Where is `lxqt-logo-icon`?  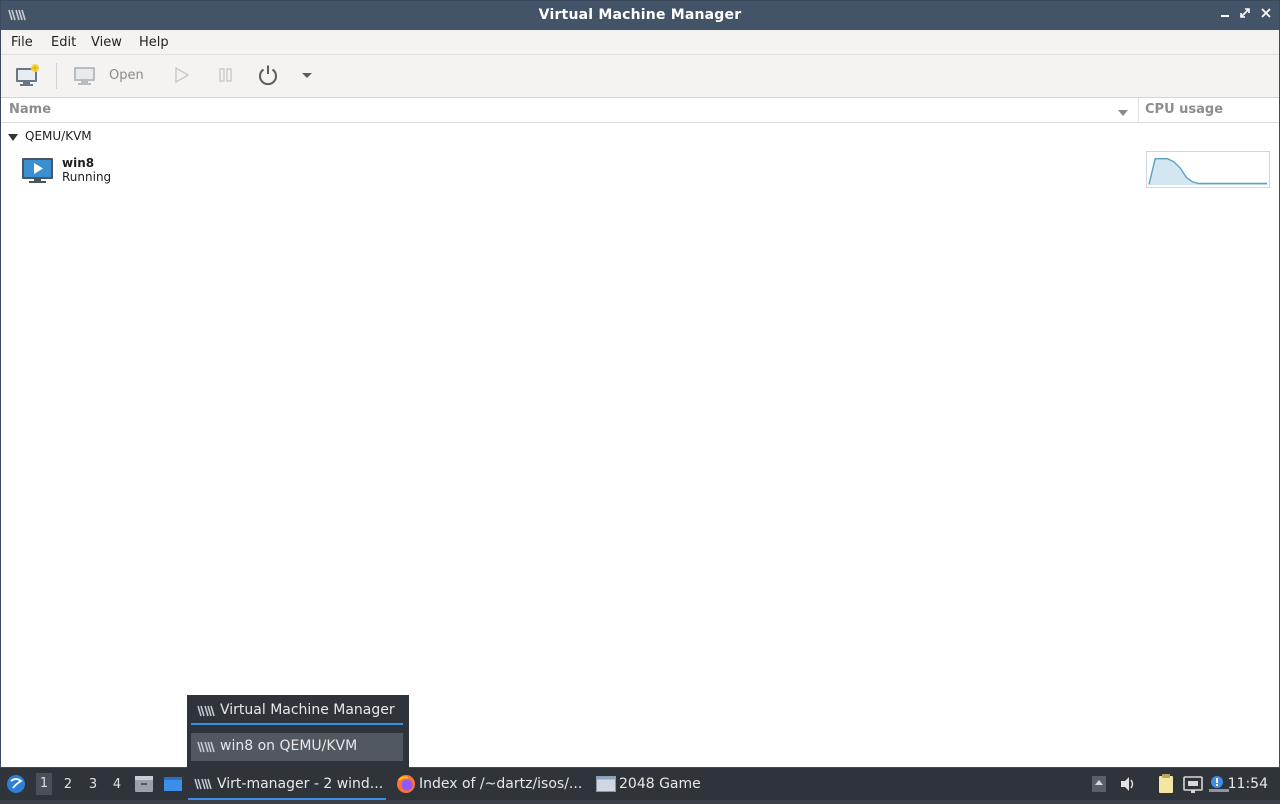 lxqt-logo-icon is located at coordinates (16, 784).